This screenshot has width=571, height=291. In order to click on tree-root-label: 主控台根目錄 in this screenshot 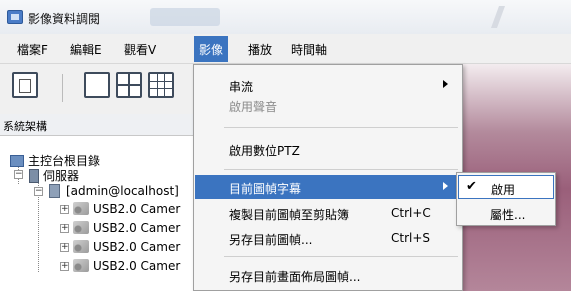, I will do `click(64, 161)`.